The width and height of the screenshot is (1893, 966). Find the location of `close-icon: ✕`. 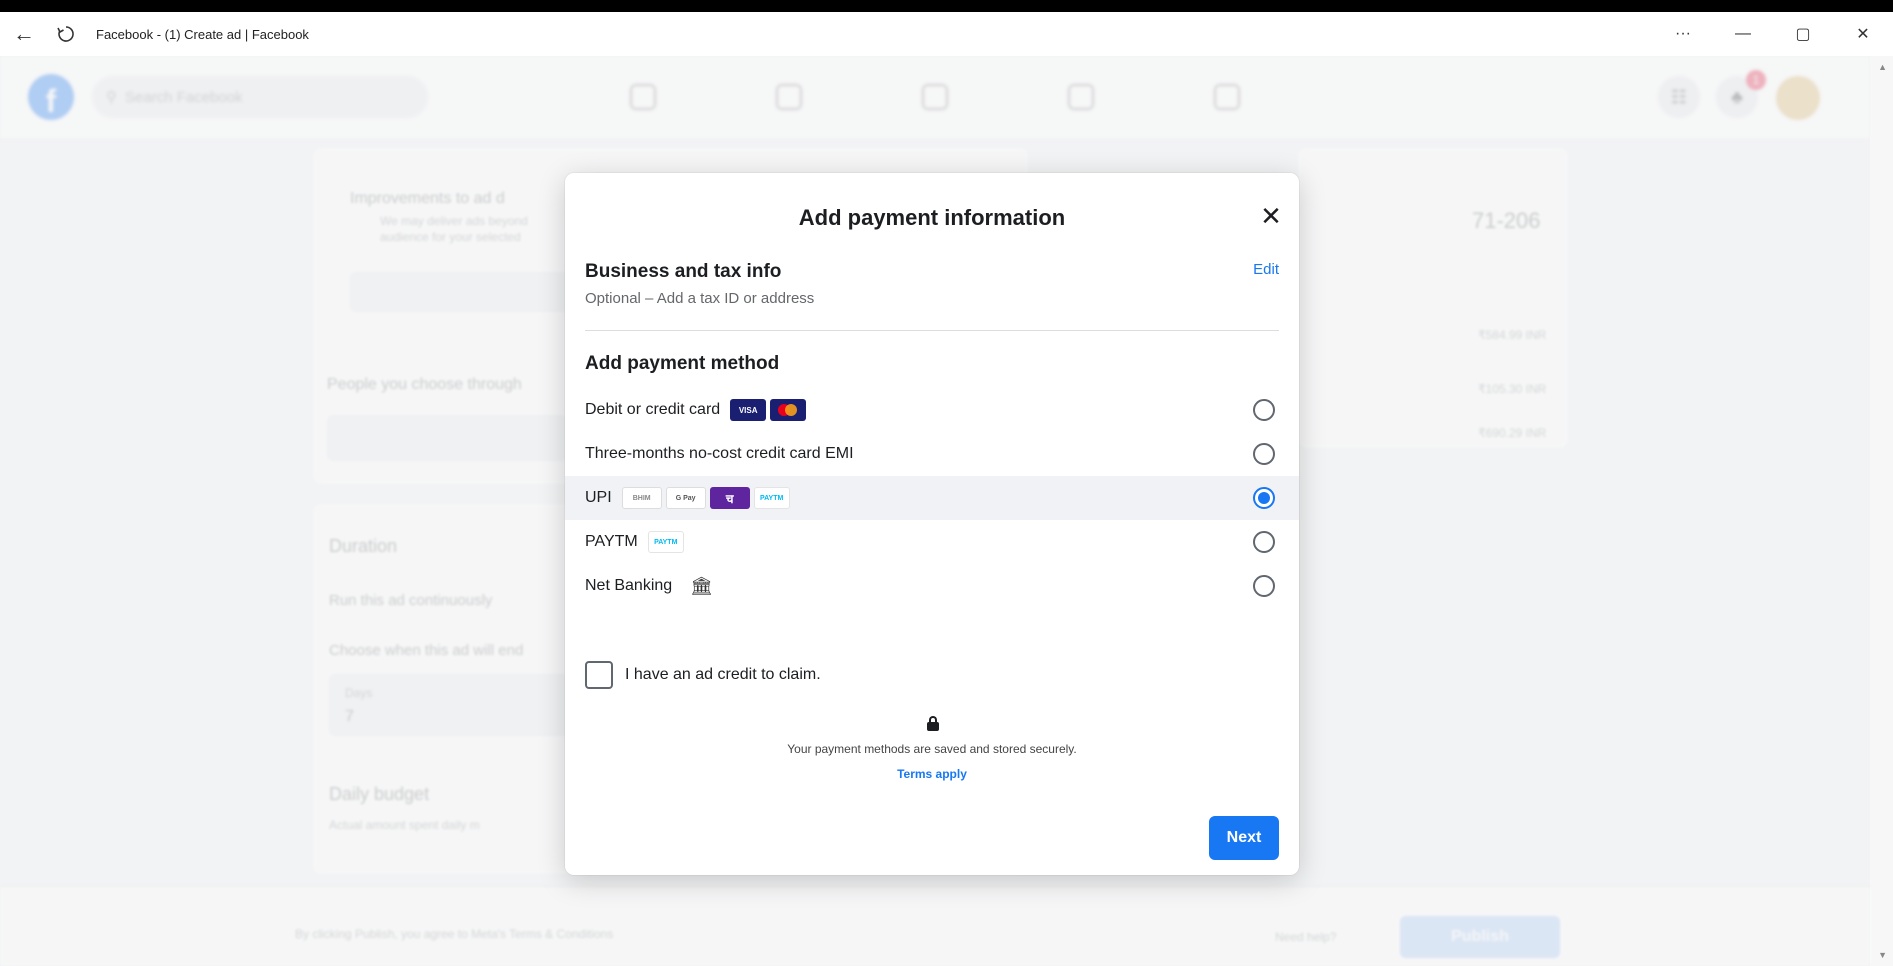

close-icon: ✕ is located at coordinates (1271, 216).